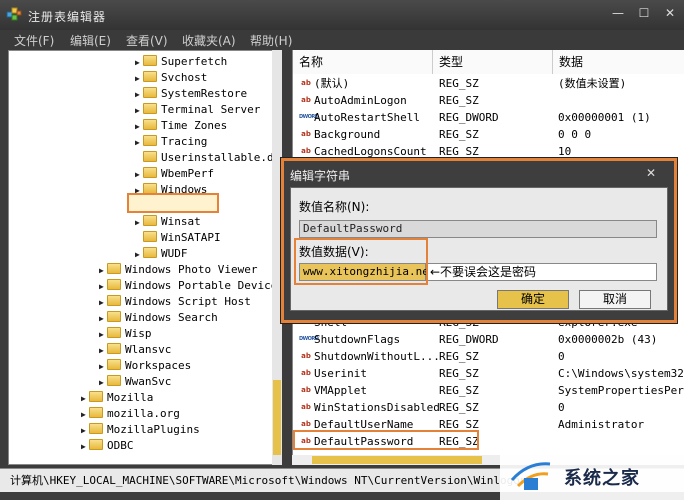 This screenshot has height=500, width=684. Describe the element at coordinates (670, 13) in the screenshot. I see `close-button: ✕` at that location.